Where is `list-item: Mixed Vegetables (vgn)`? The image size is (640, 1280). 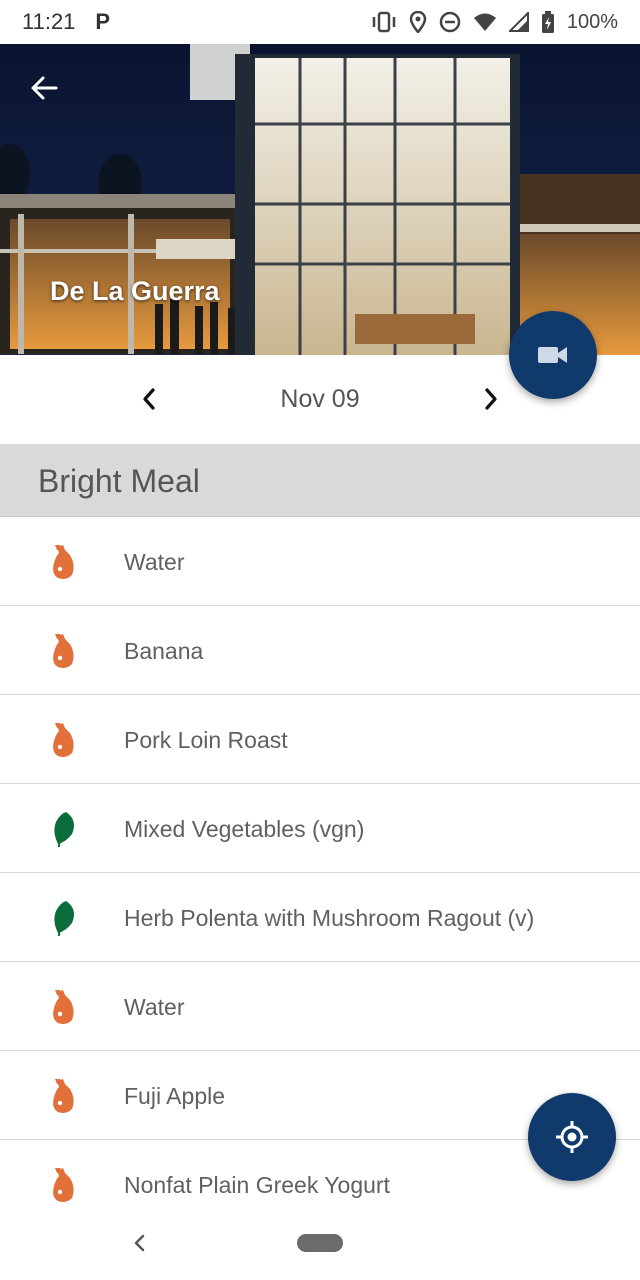
list-item: Mixed Vegetables (vgn) is located at coordinates (320, 828).